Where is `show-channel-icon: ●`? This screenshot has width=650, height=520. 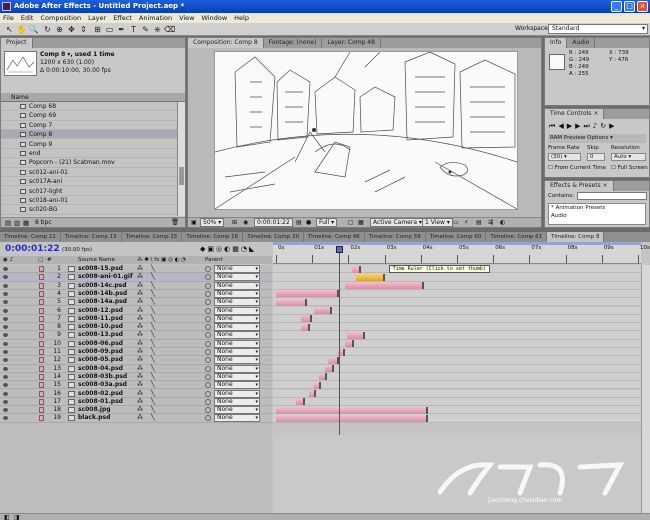 show-channel-icon: ● is located at coordinates (308, 222).